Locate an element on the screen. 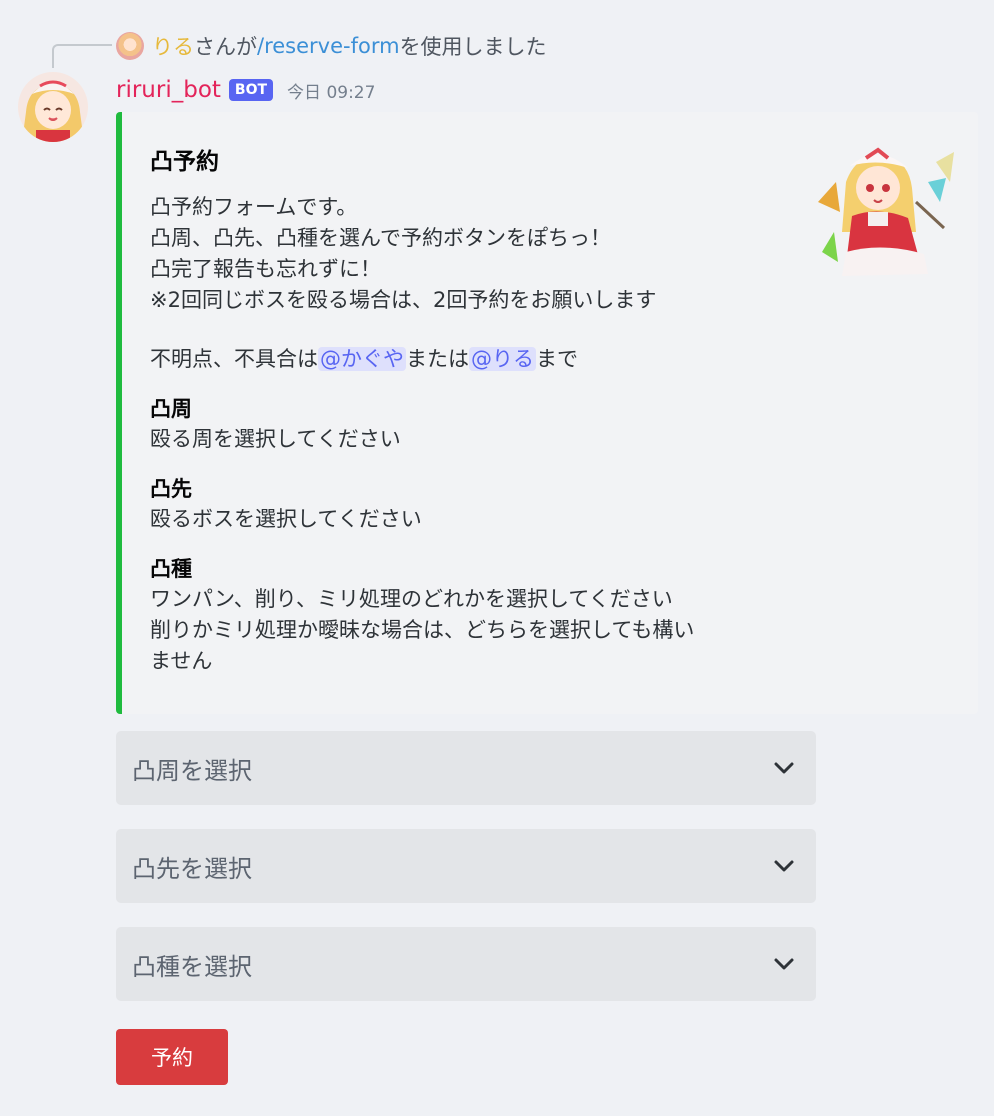 The image size is (994, 1116). select-type-placeholder: 凸種を選択 is located at coordinates (192, 966).